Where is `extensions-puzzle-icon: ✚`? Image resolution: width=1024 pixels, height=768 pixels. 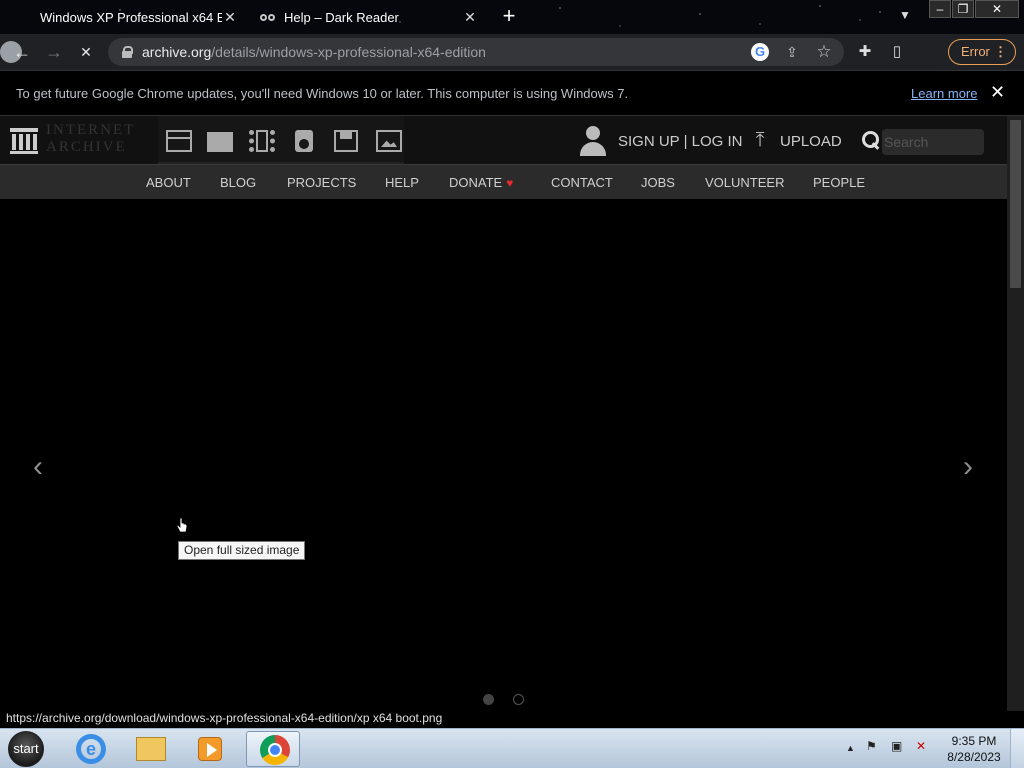 extensions-puzzle-icon: ✚ is located at coordinates (865, 52).